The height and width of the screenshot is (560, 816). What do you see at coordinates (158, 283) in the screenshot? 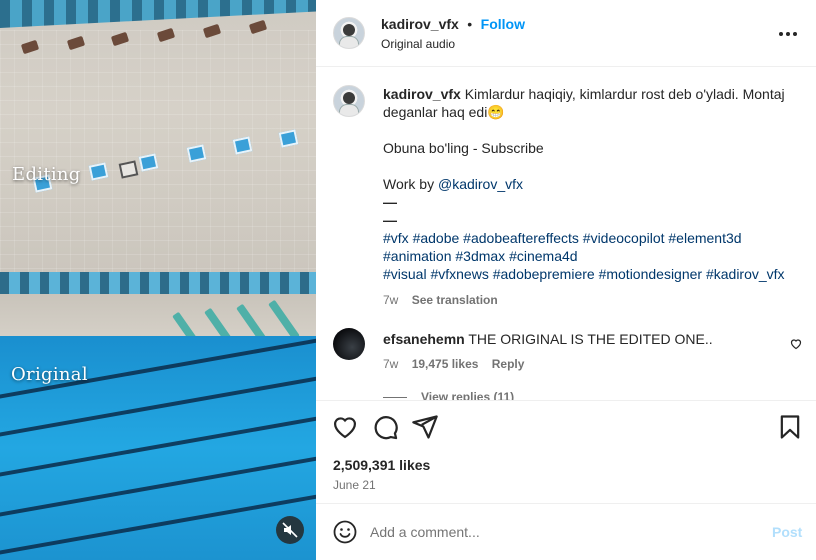
I see `pool-lanes-far` at bounding box center [158, 283].